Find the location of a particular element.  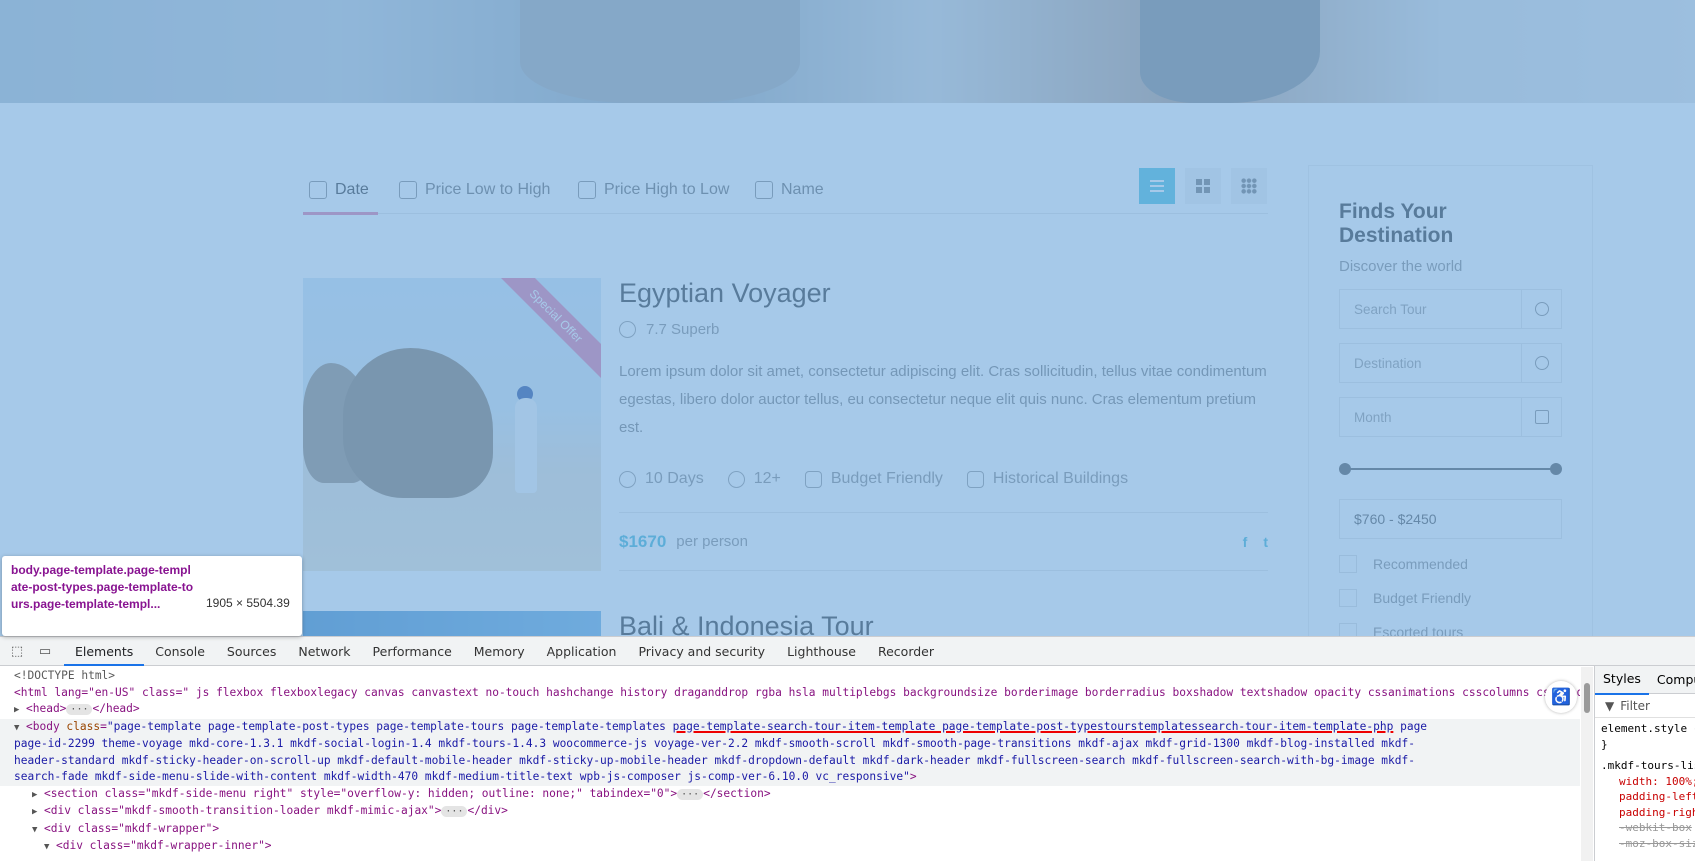

css-prop: width: 100%; is located at coordinates (1657, 781).